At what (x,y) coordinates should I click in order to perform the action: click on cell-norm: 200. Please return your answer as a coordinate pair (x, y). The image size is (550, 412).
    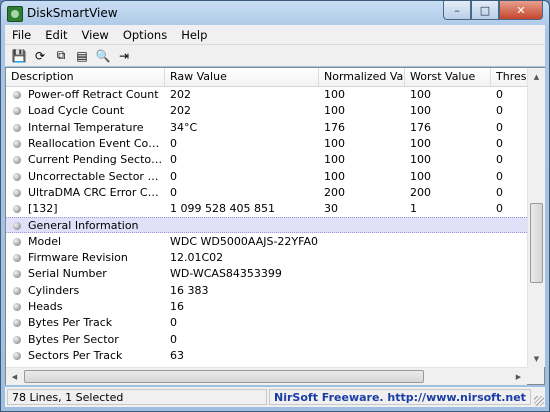
    Looking at the image, I should click on (334, 192).